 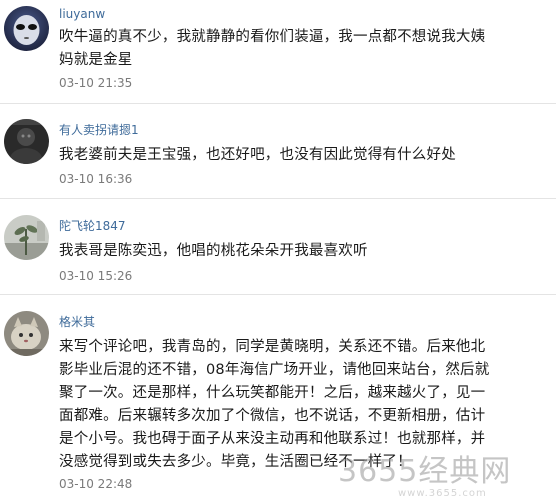 What do you see at coordinates (96, 276) in the screenshot?
I see `comment-timestamp: 03-10 15:26` at bounding box center [96, 276].